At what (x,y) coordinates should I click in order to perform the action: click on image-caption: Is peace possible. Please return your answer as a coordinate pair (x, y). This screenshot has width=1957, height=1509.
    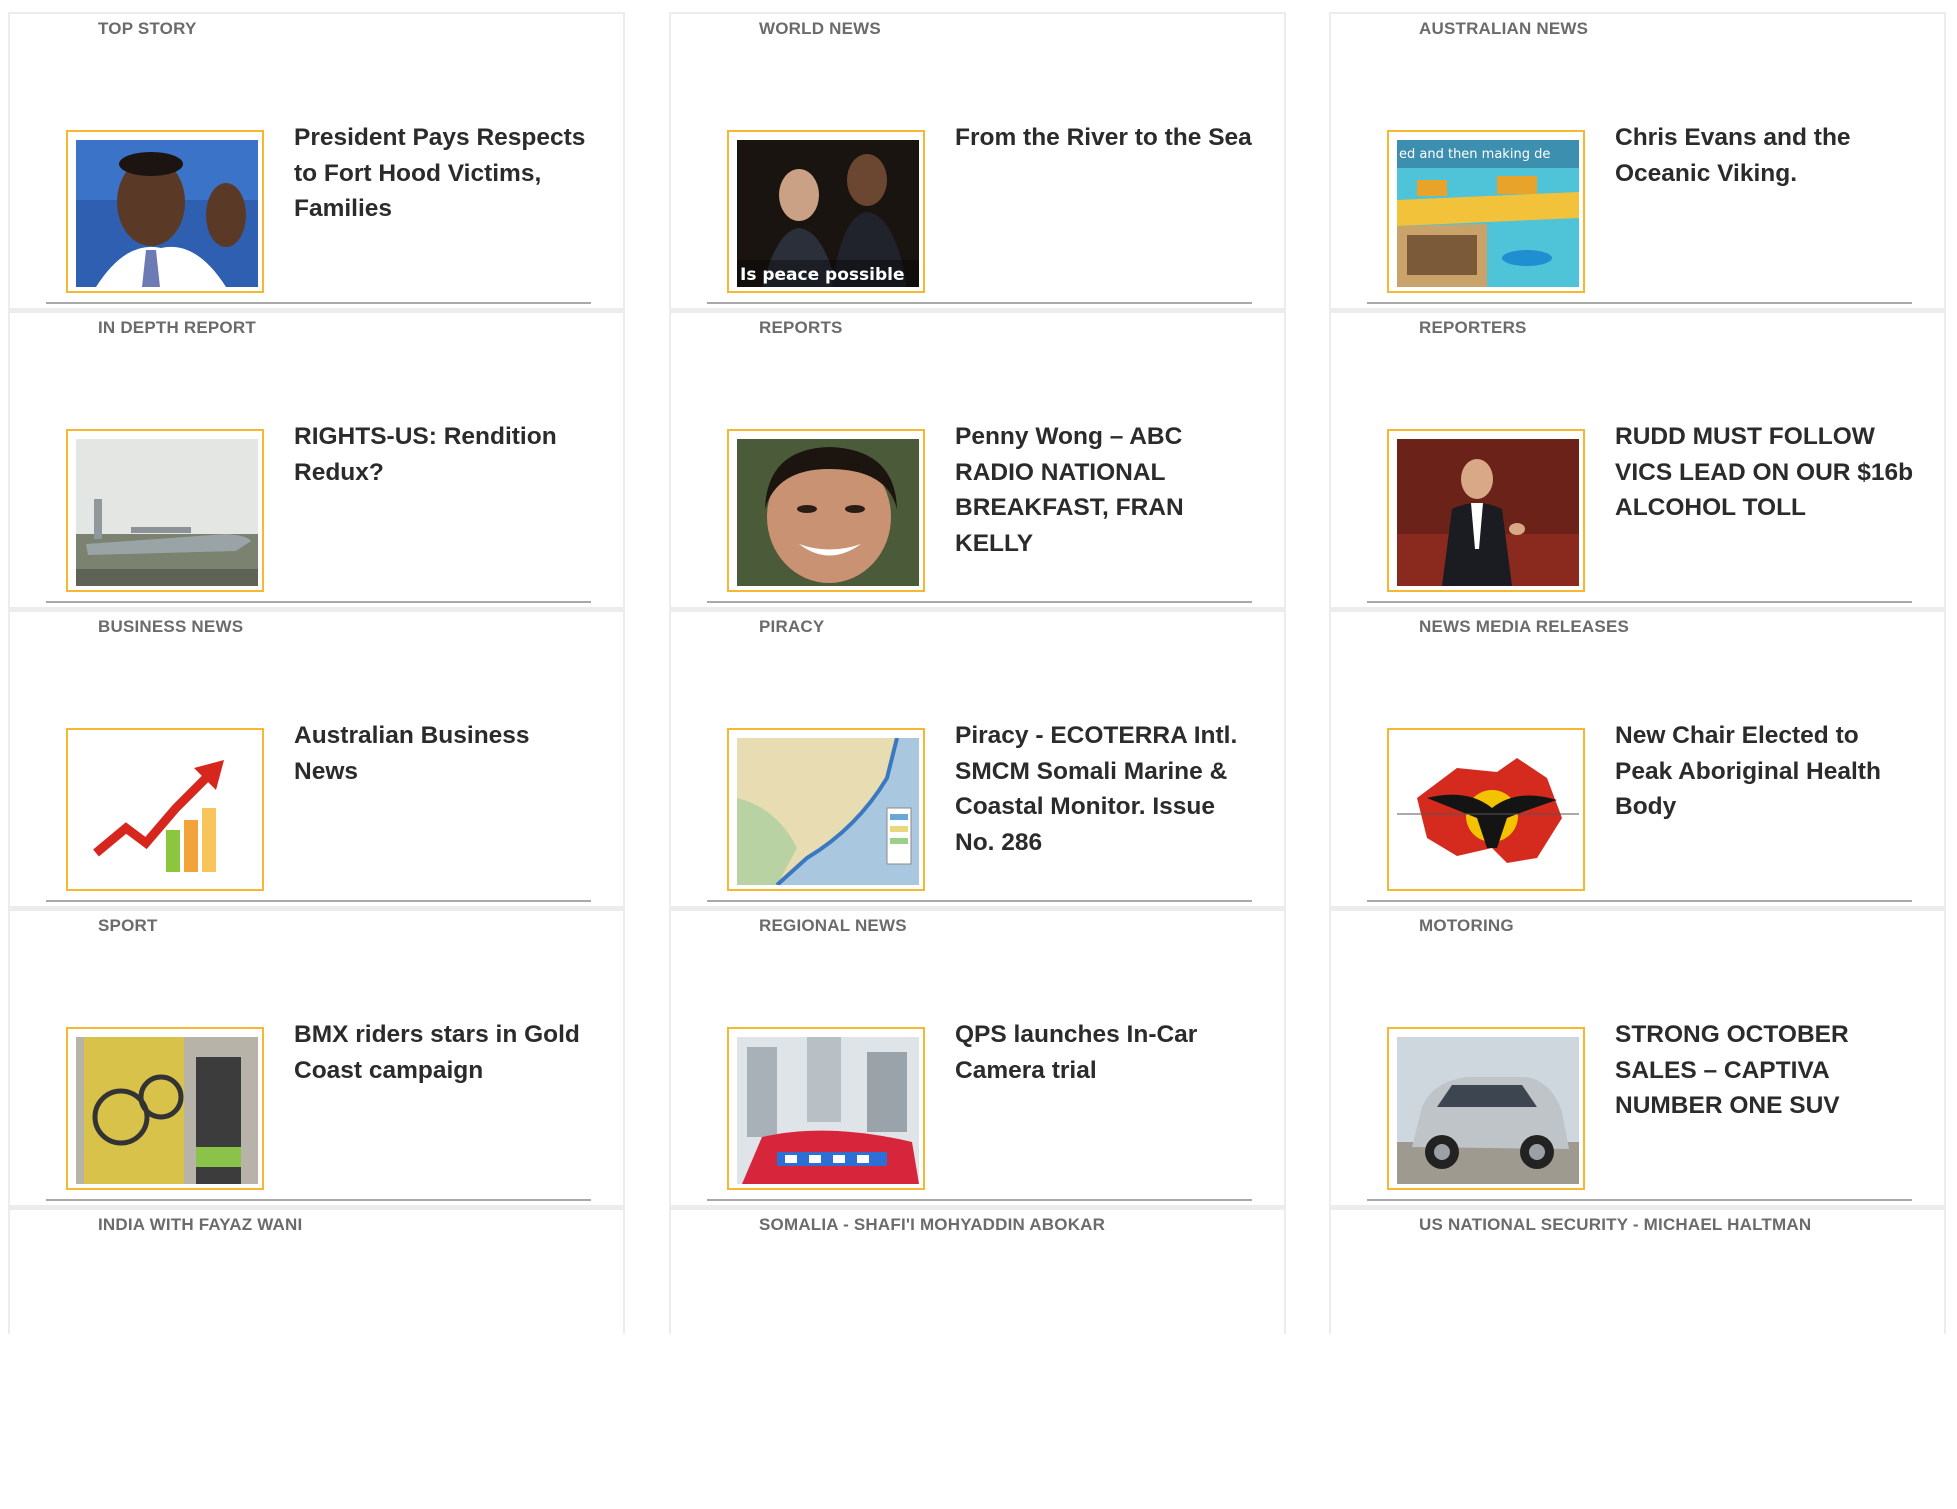
    Looking at the image, I should click on (822, 275).